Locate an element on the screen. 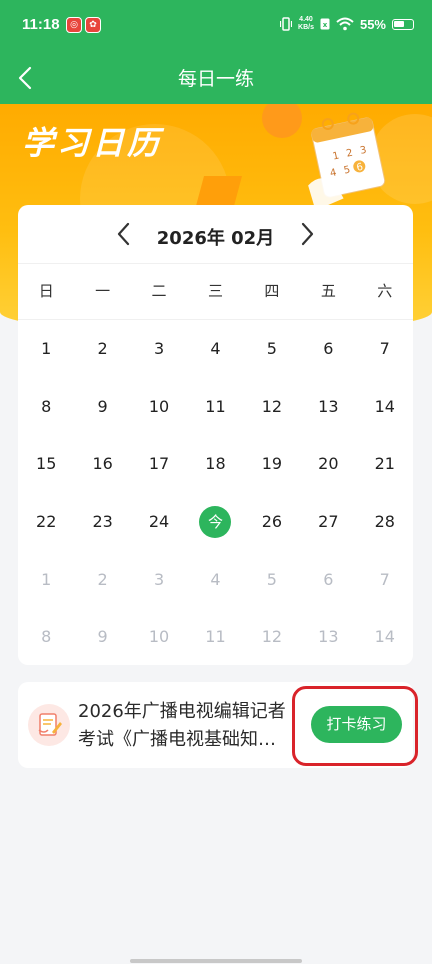 This screenshot has height=964, width=432. calendar-day-label: 3 is located at coordinates (159, 579).